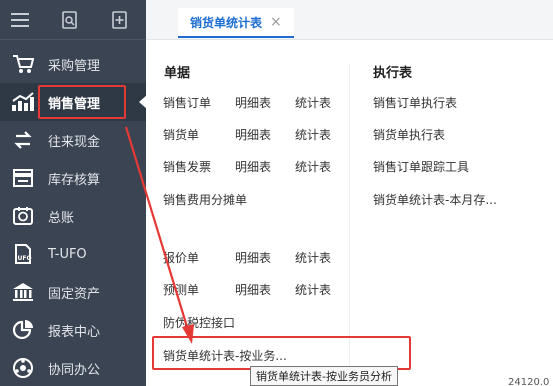  What do you see at coordinates (20, 20) in the screenshot?
I see `menu-icon` at bounding box center [20, 20].